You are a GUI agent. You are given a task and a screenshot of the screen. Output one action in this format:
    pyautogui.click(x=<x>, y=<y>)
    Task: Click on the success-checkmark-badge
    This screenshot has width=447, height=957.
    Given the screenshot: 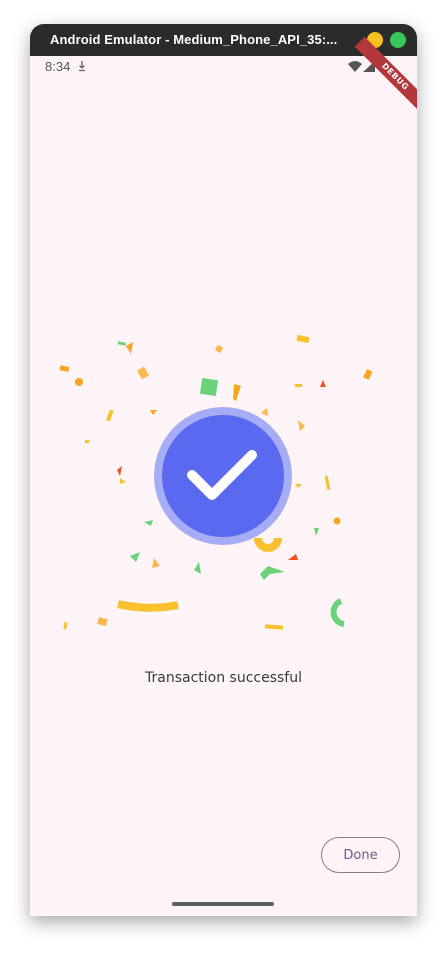 What is the action you would take?
    pyautogui.click(x=223, y=476)
    